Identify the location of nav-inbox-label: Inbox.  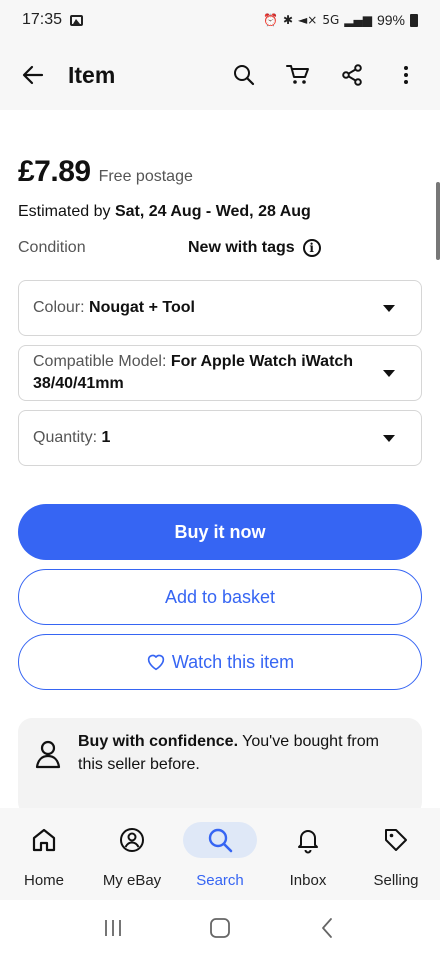
(308, 880).